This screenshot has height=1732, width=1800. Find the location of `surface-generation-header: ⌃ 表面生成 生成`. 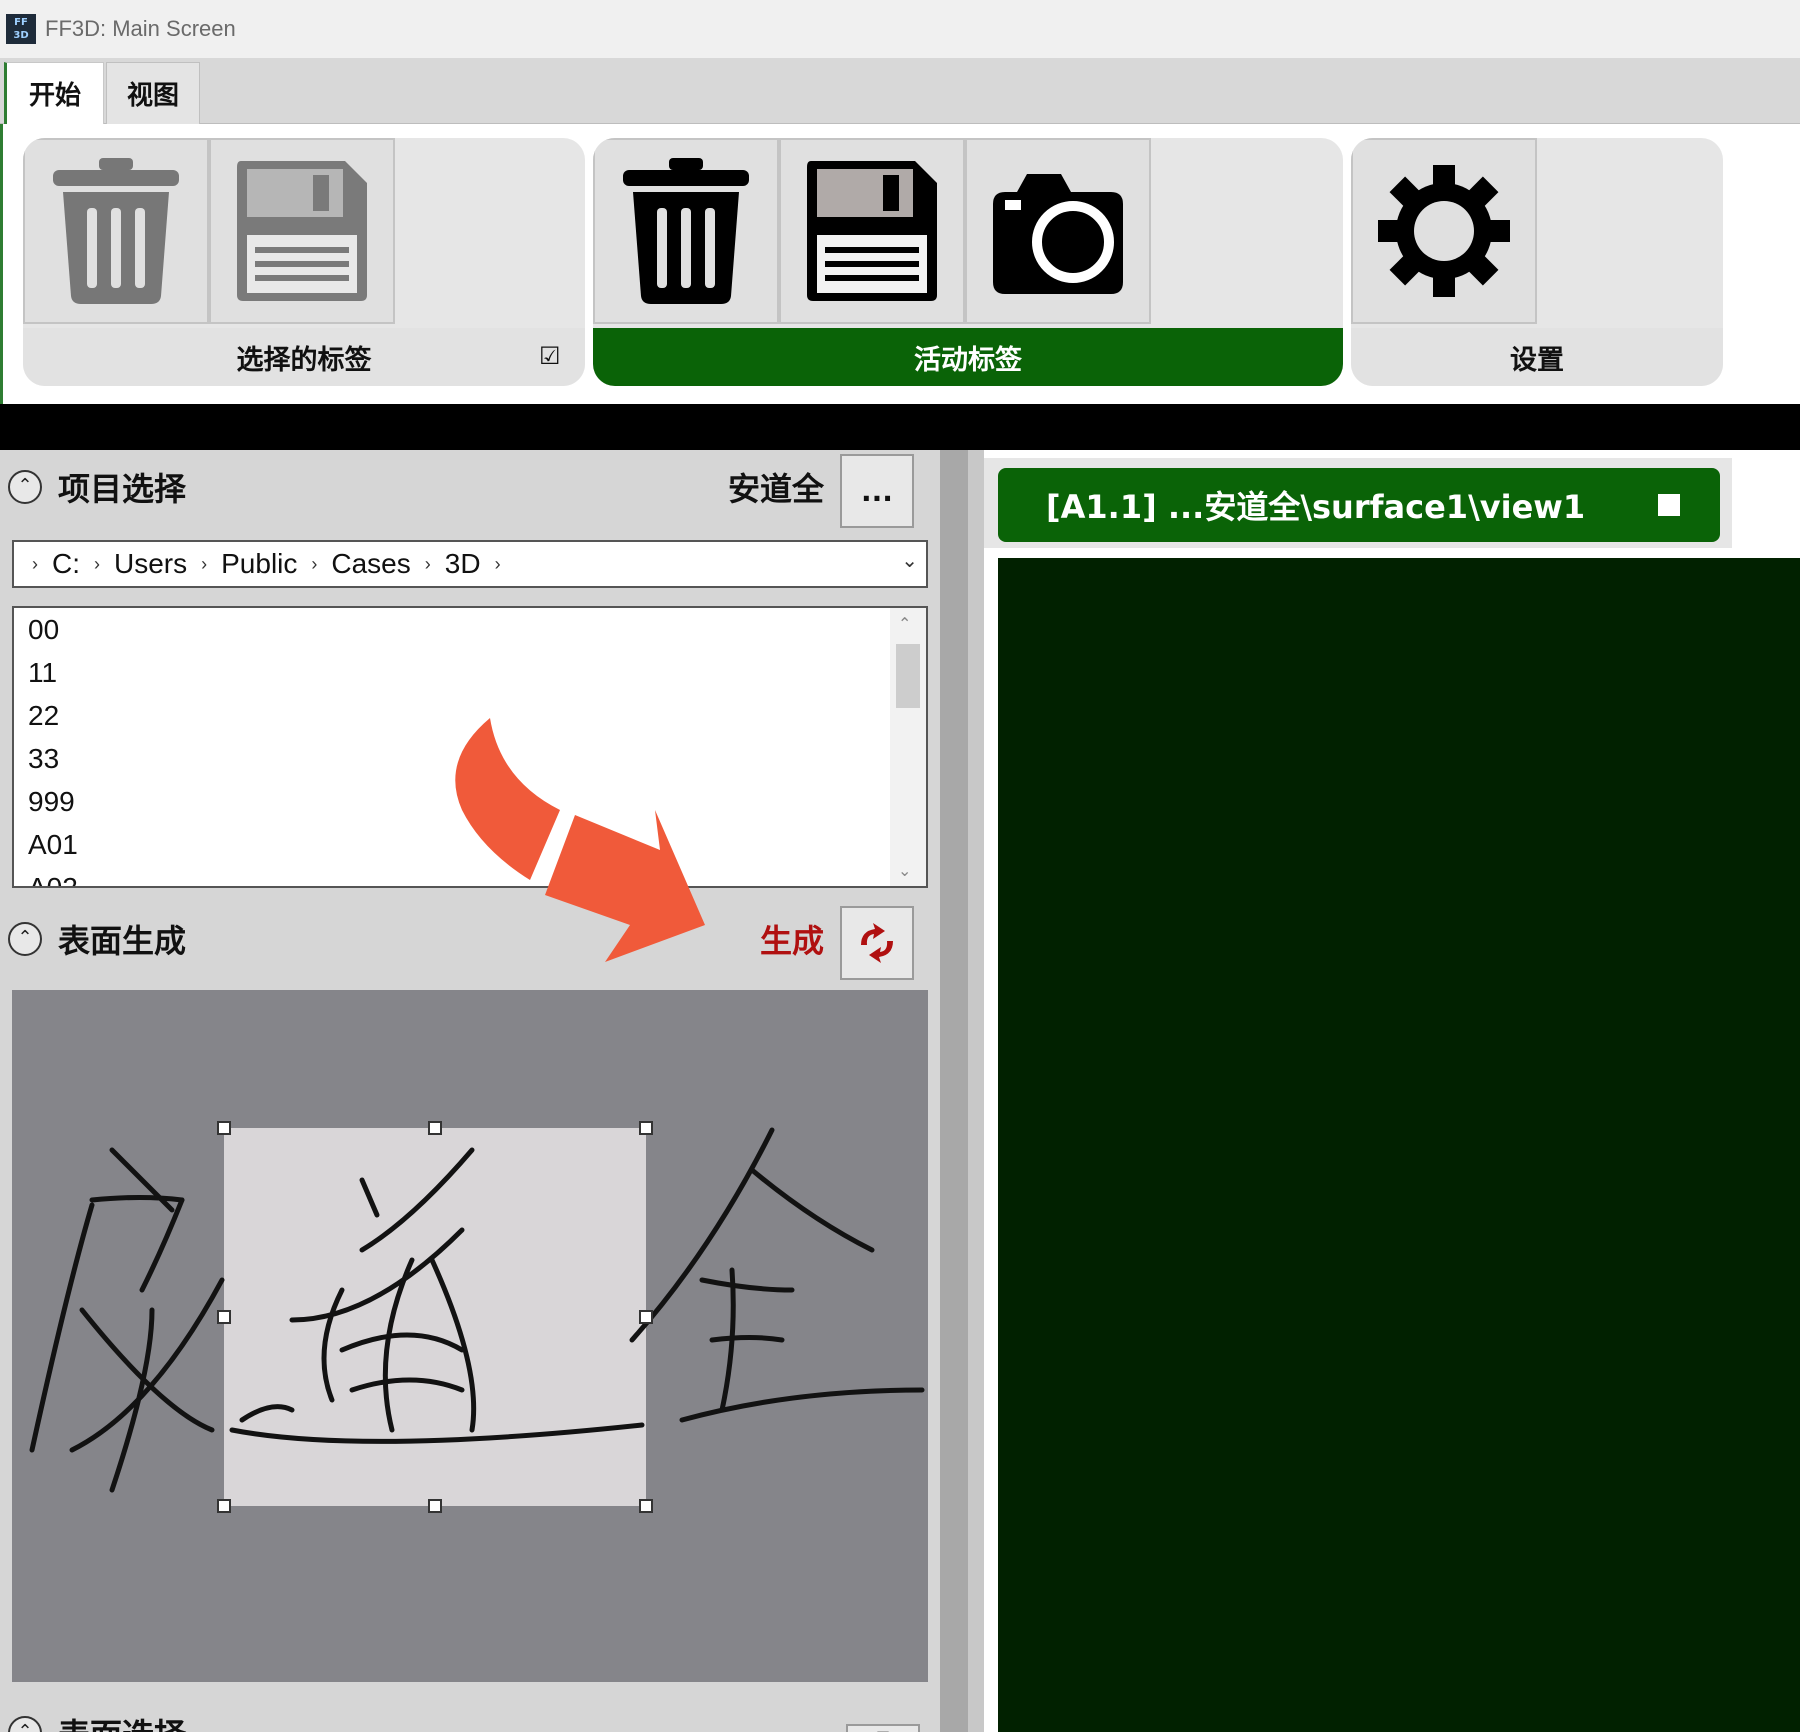

surface-generation-header: ⌃ 表面生成 生成 is located at coordinates (465, 941).